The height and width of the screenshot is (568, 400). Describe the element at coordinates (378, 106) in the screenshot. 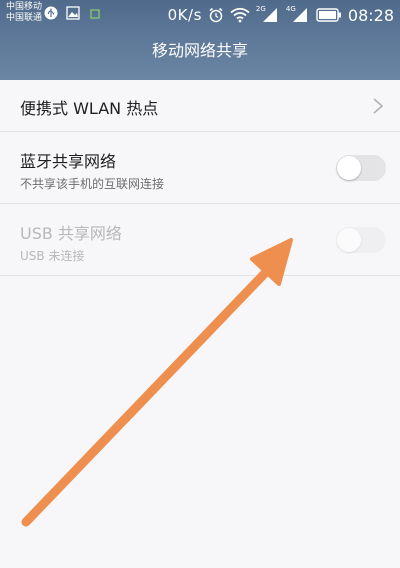

I see `chevron-right-icon` at that location.